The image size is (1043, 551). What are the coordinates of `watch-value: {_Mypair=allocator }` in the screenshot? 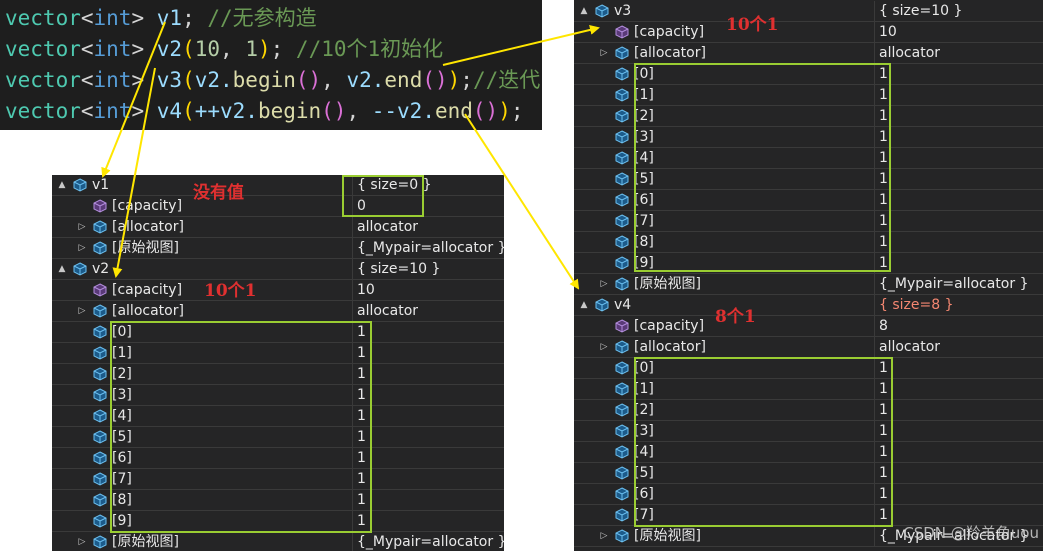 It's located at (428, 248).